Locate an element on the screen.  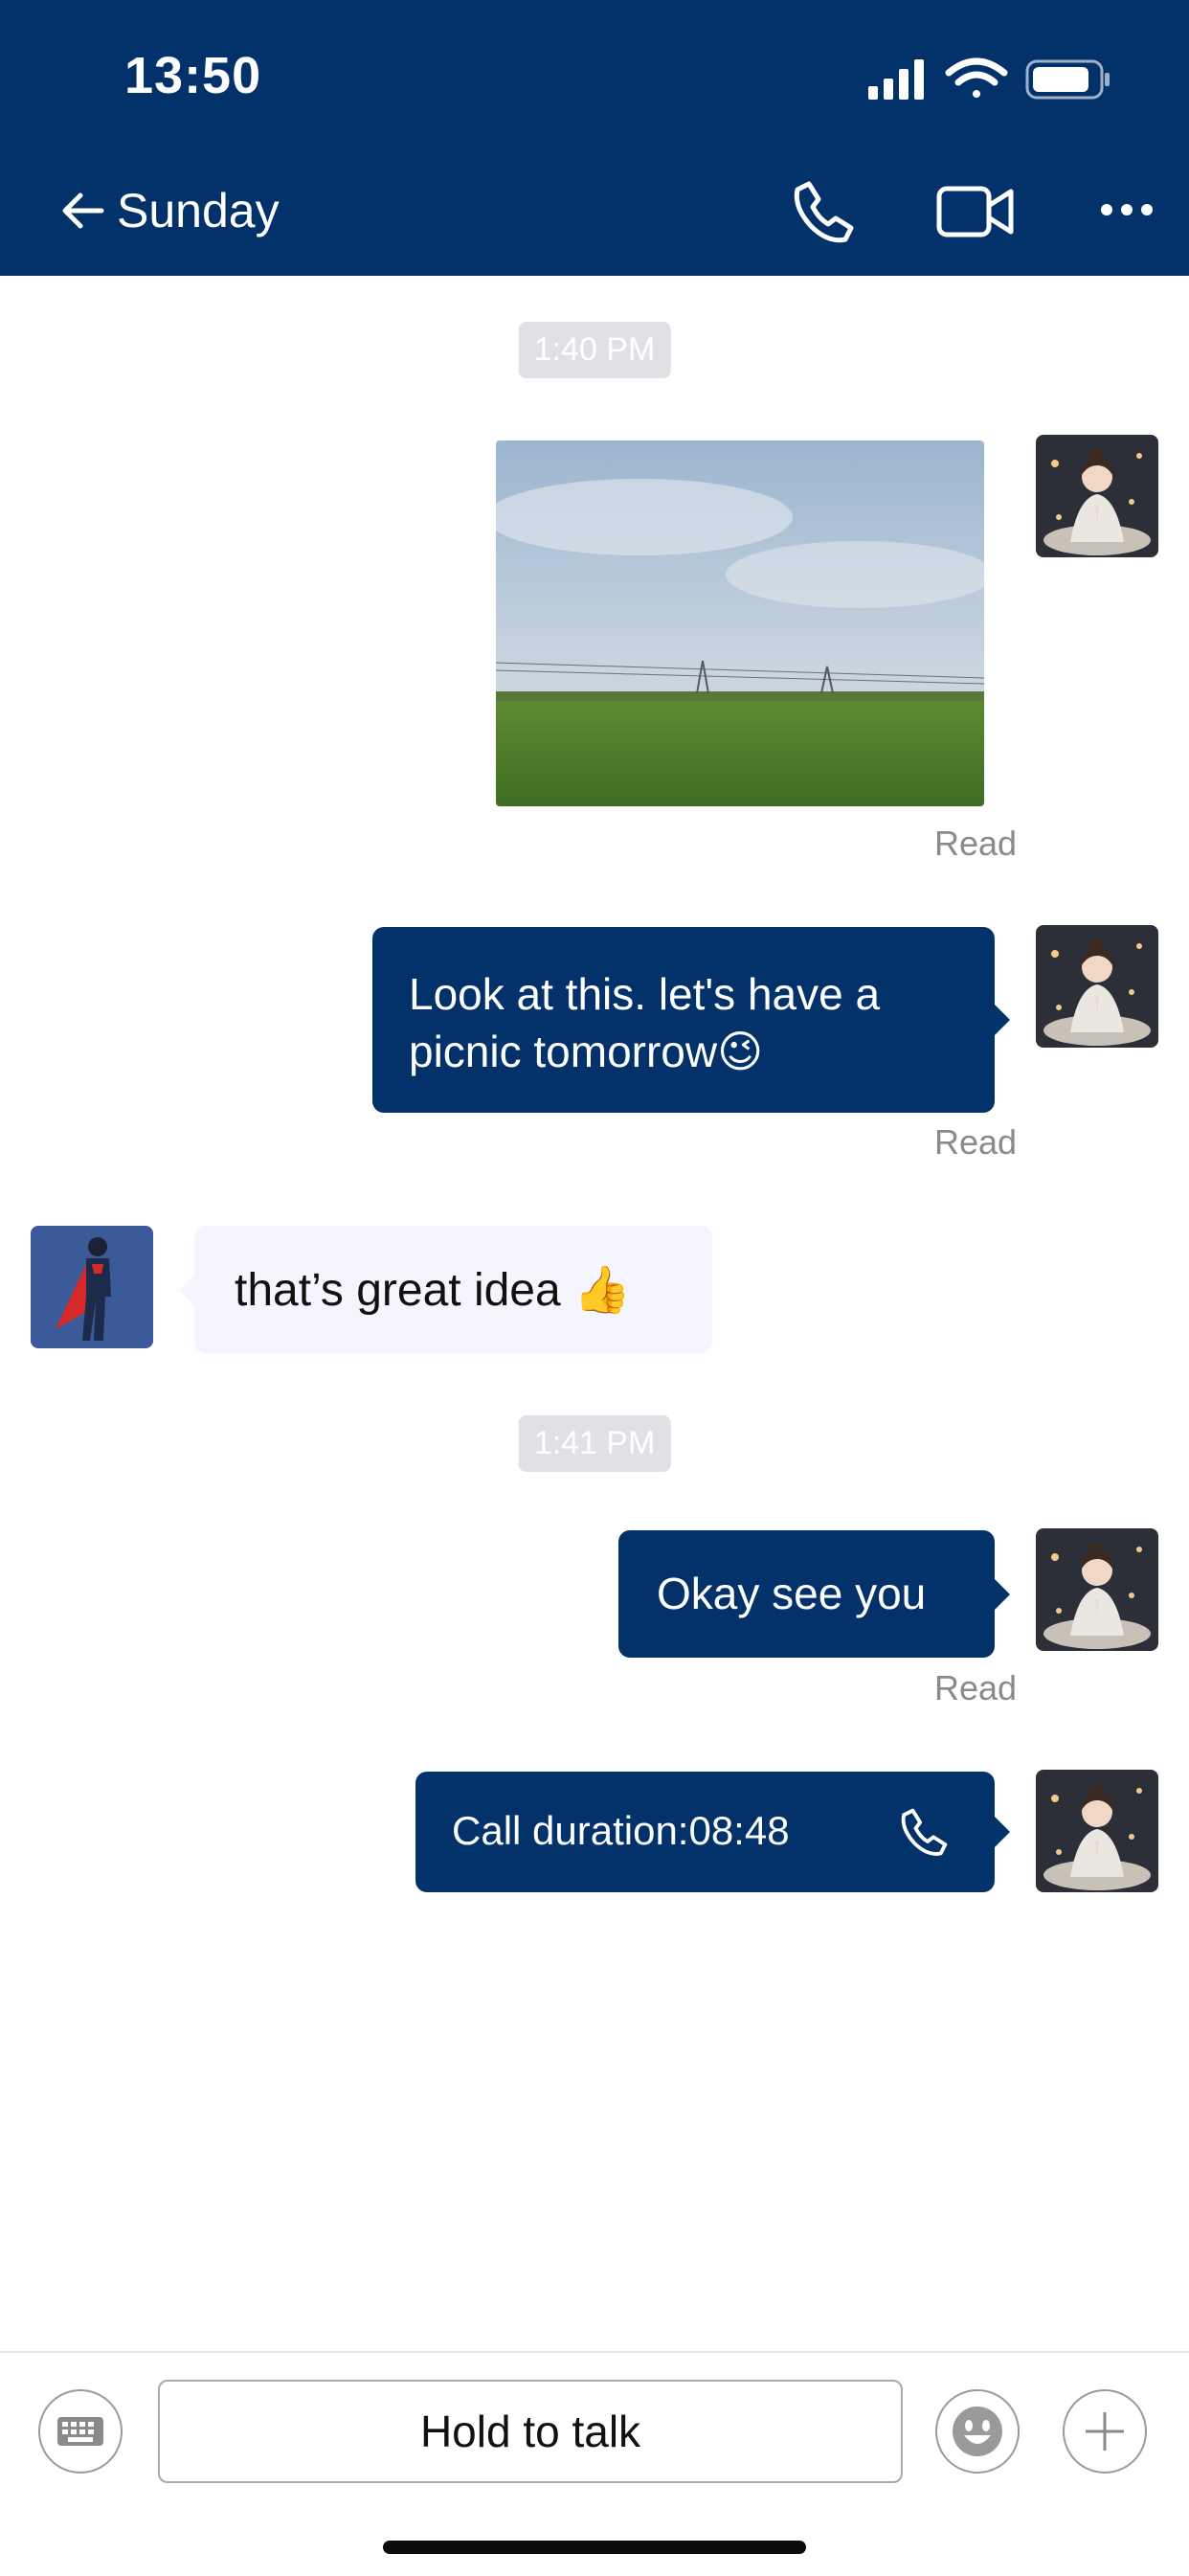
status-time: 13:50 is located at coordinates (193, 75).